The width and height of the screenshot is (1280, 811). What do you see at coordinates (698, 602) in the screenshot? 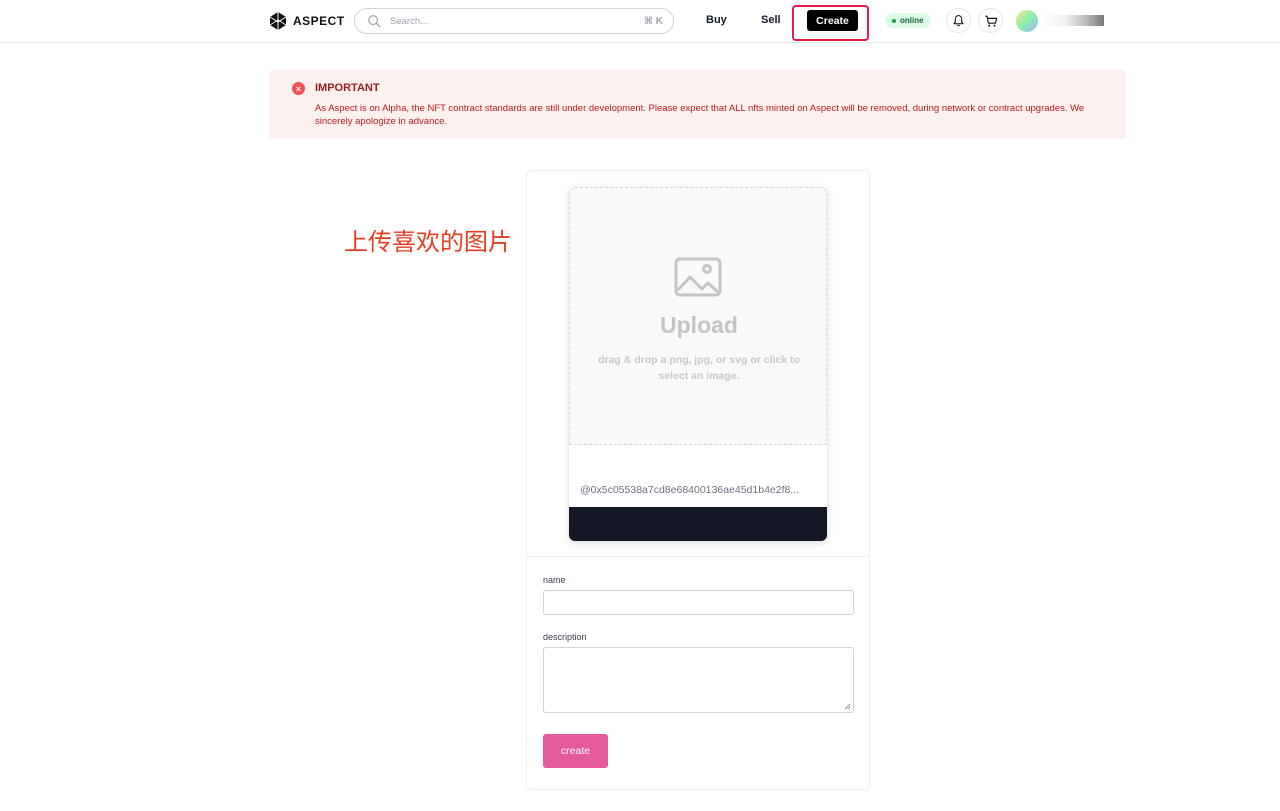
I see `name-input` at bounding box center [698, 602].